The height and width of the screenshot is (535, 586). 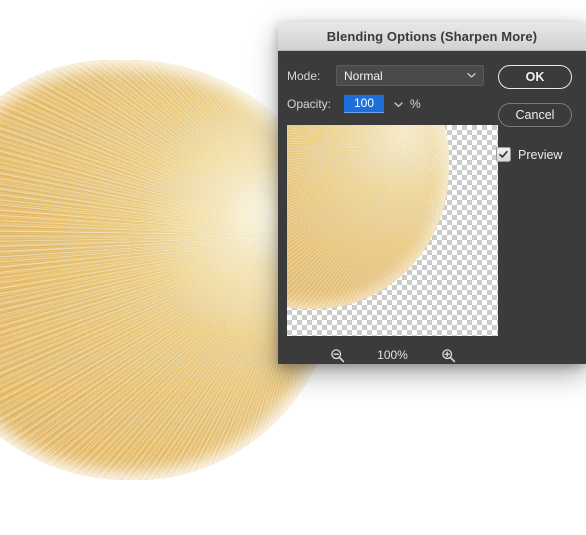 I want to click on preview-checkbox-row: Preview, so click(x=529, y=154).